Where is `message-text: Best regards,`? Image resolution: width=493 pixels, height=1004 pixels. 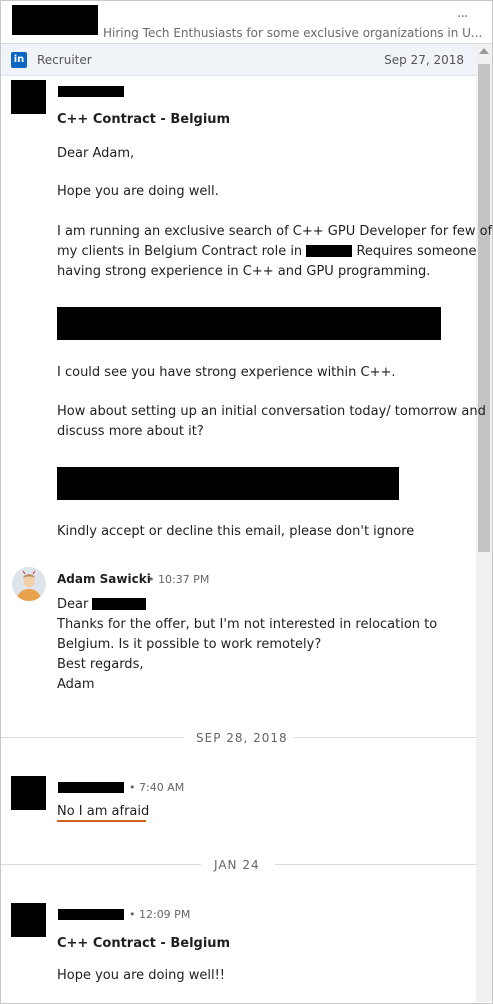 message-text: Best regards, is located at coordinates (100, 664).